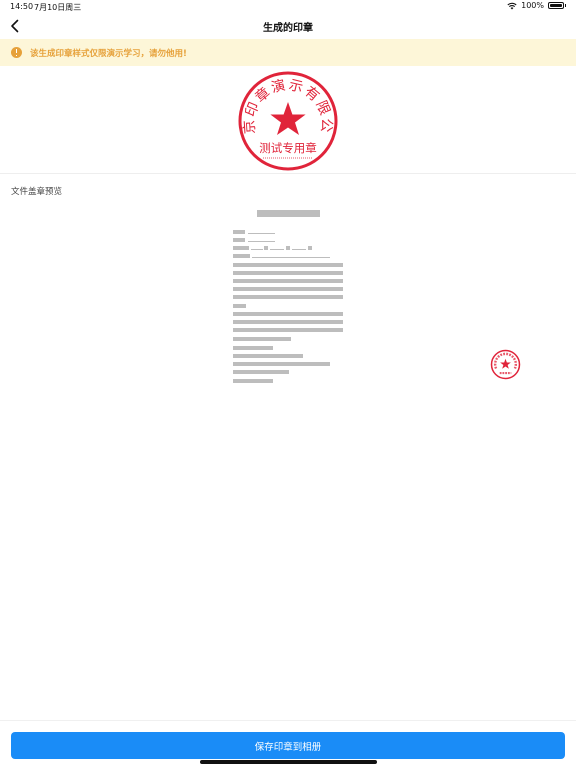  What do you see at coordinates (532, 5) in the screenshot?
I see `battery-percent: 100%` at bounding box center [532, 5].